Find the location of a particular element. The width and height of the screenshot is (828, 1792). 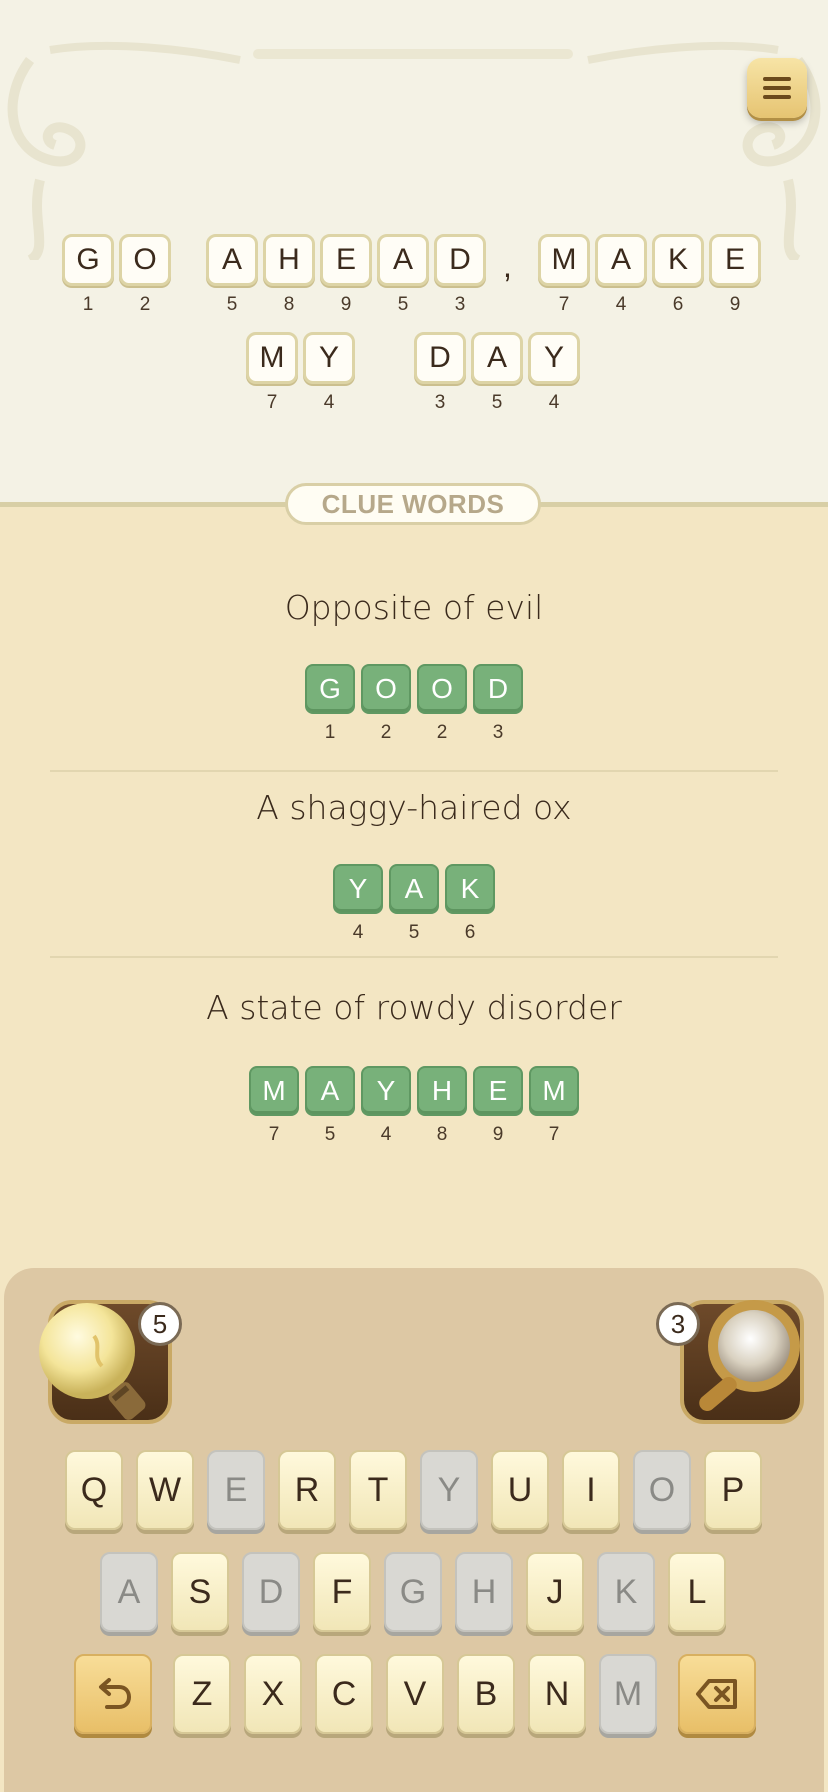

phrase-letter-number: 1 is located at coordinates (88, 304).